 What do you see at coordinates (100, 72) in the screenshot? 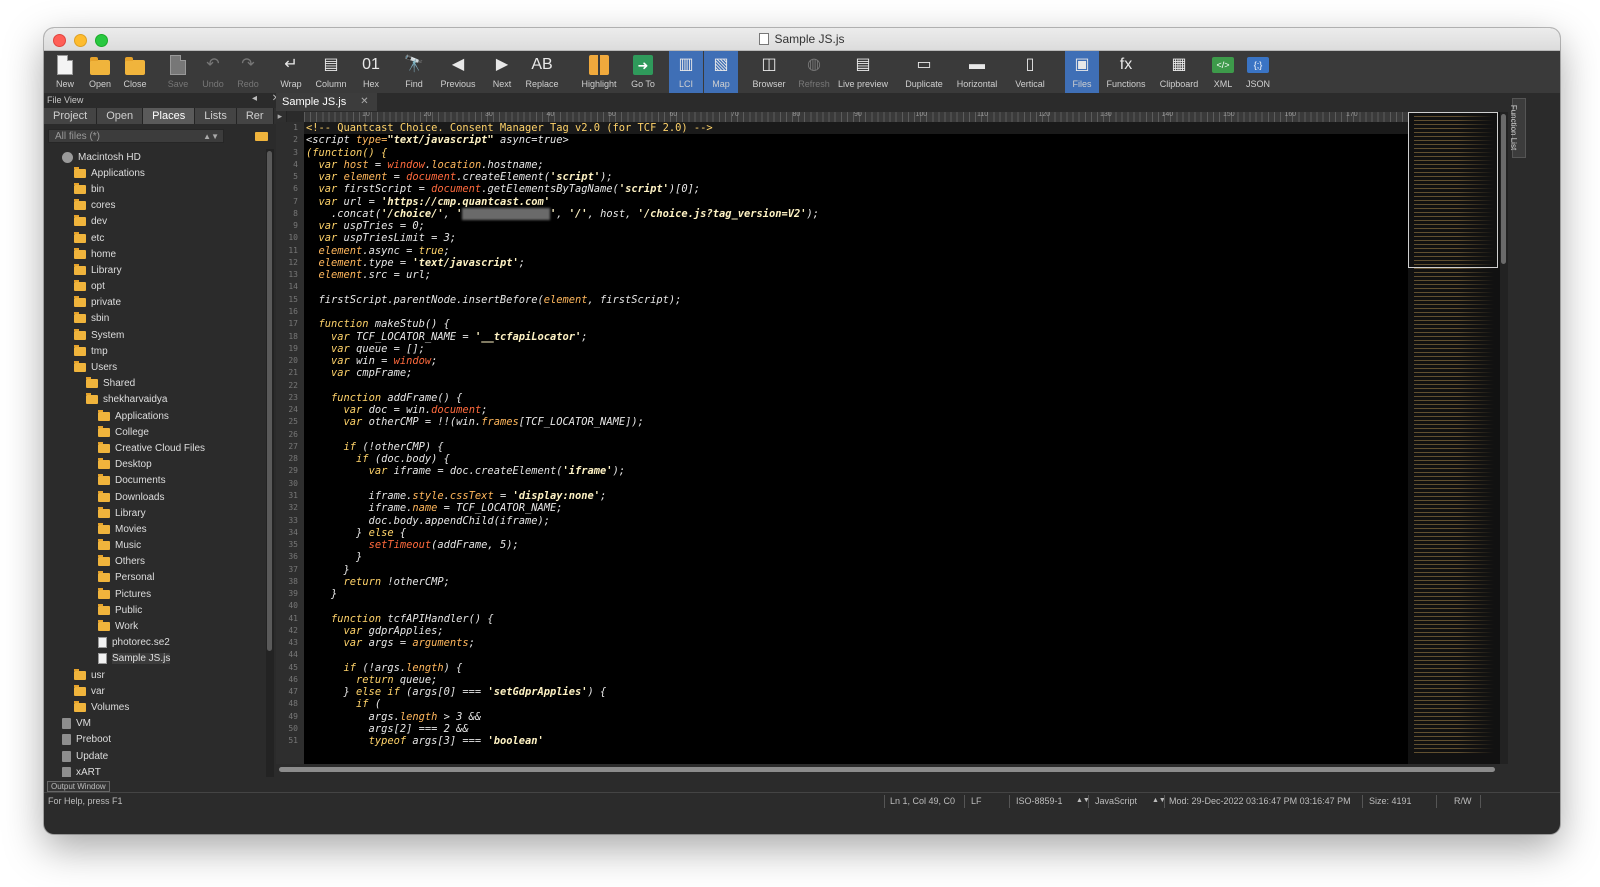
I see `open-button: Open` at bounding box center [100, 72].